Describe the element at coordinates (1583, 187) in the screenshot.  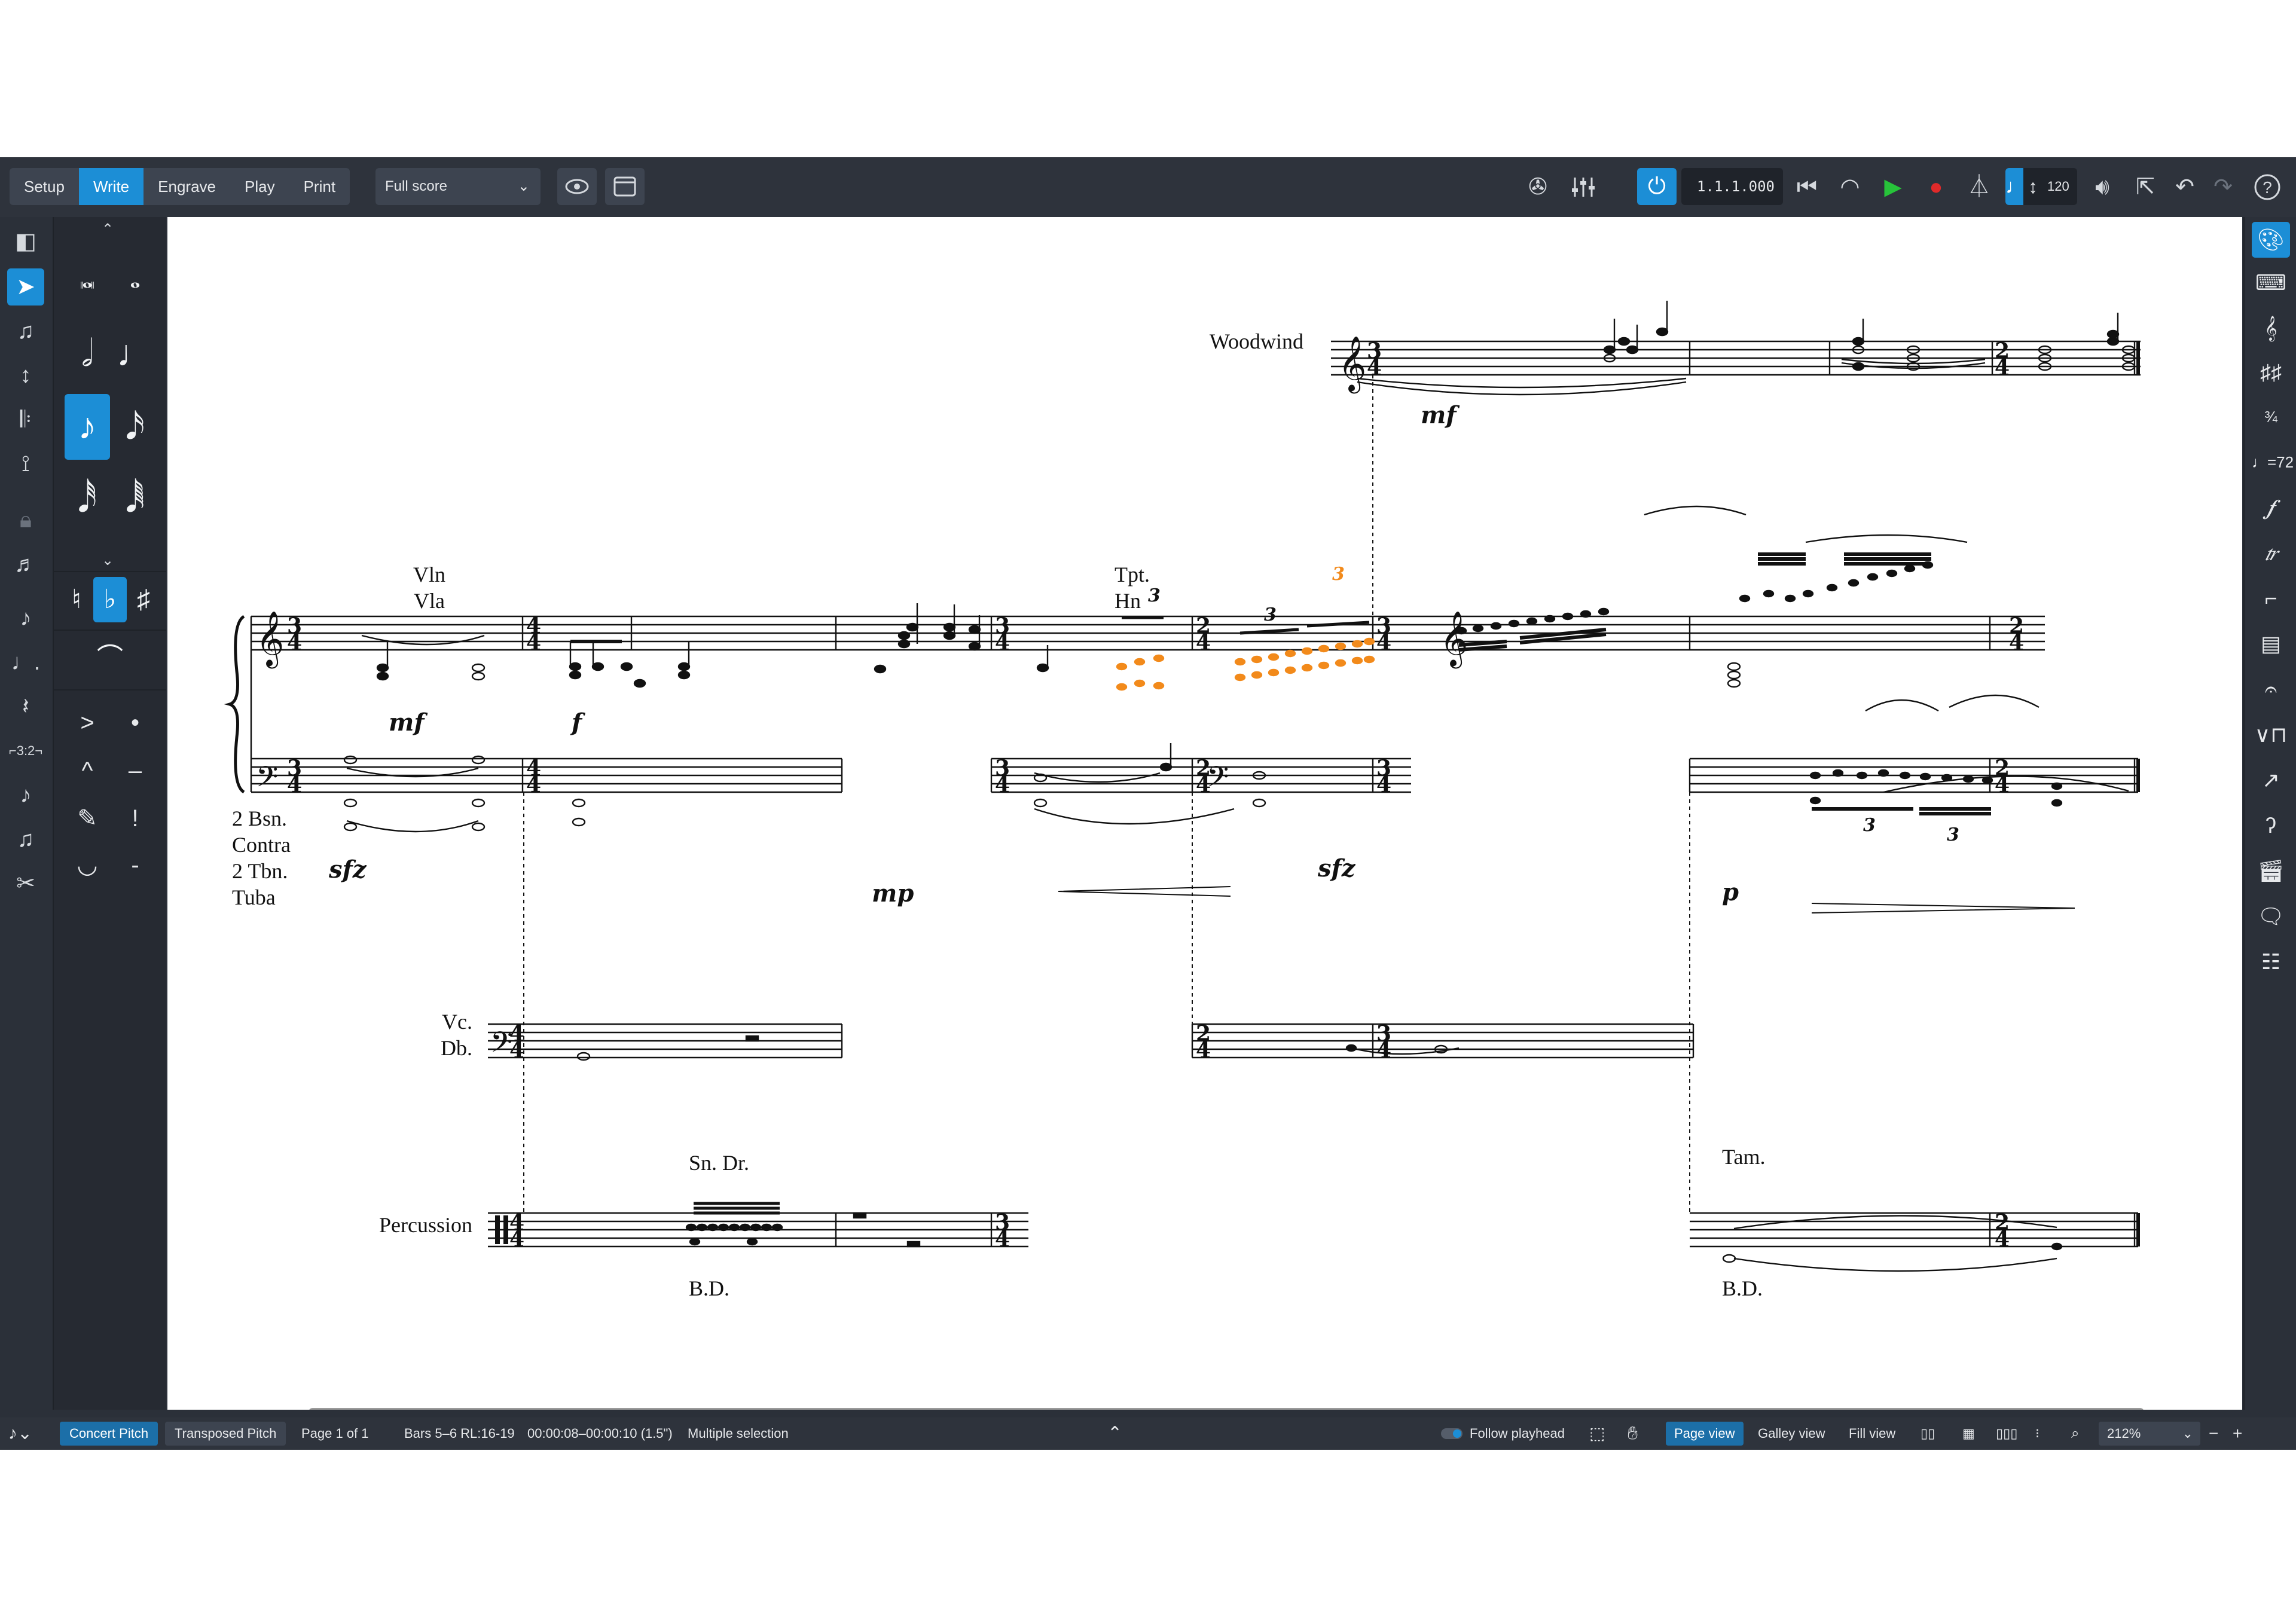
I see `mixer-icon` at that location.